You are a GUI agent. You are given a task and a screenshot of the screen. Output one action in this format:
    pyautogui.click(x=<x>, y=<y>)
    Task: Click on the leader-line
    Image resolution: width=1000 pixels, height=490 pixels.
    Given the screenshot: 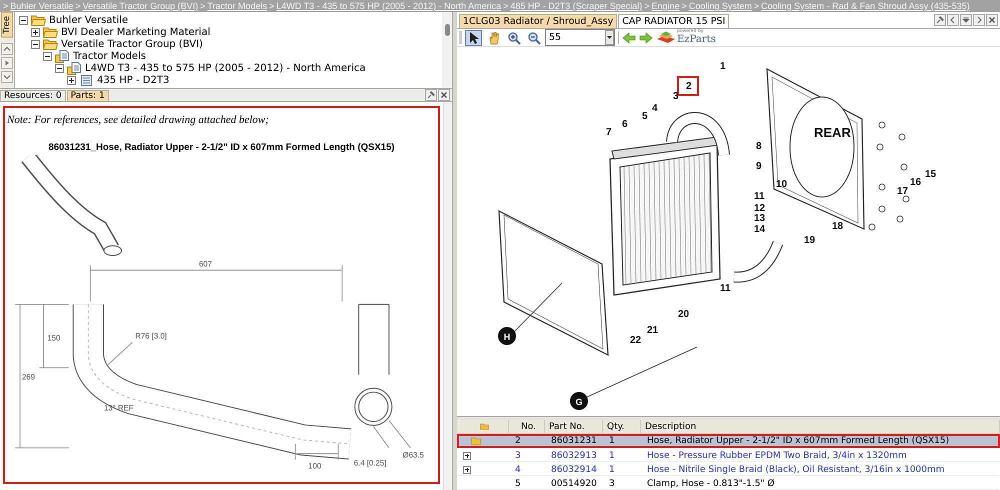 What is the action you would take?
    pyautogui.click(x=538, y=307)
    